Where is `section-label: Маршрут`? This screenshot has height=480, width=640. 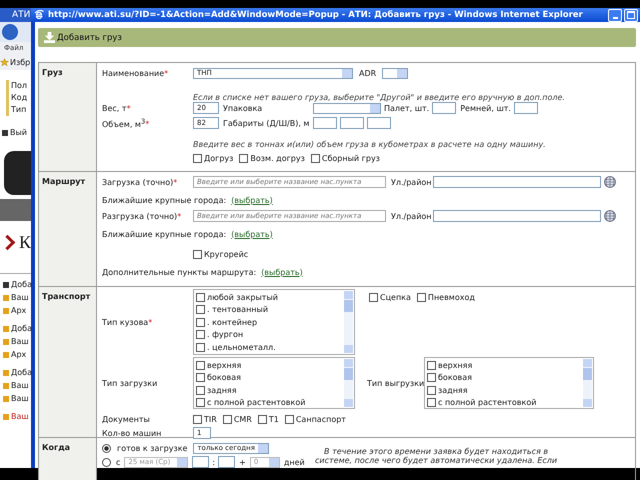 section-label: Маршрут is located at coordinates (68, 229).